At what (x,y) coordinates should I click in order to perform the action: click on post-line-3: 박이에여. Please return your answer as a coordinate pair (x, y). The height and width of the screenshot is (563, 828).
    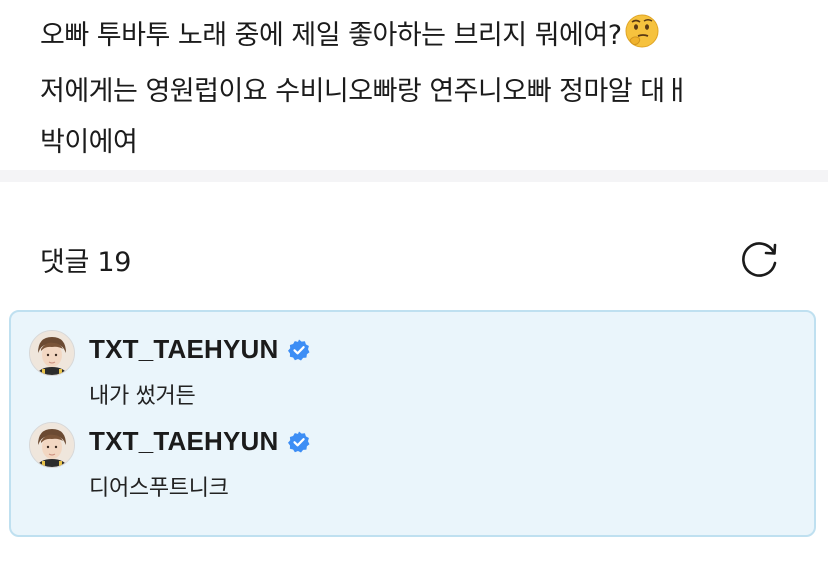
    Looking at the image, I should click on (89, 142).